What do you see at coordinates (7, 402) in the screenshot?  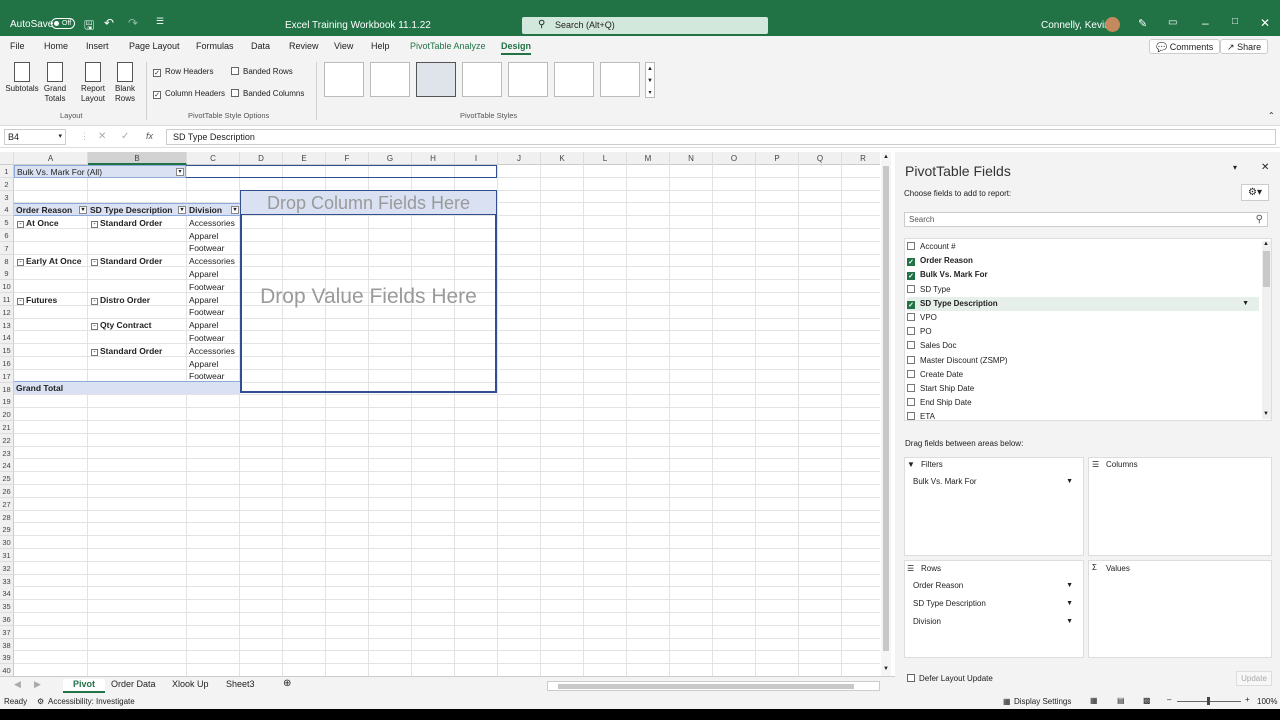 I see `row-header-19: 19` at bounding box center [7, 402].